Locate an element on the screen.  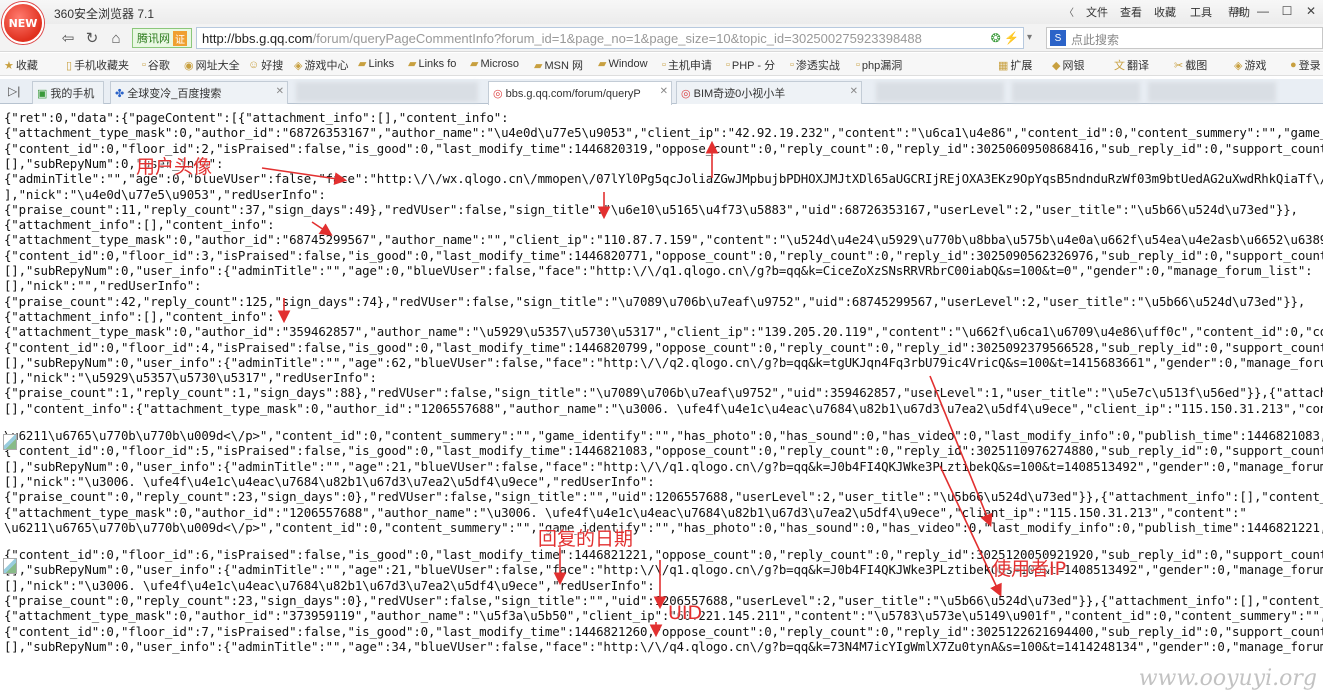
search-input: 点此搜索 is located at coordinates (1095, 39).